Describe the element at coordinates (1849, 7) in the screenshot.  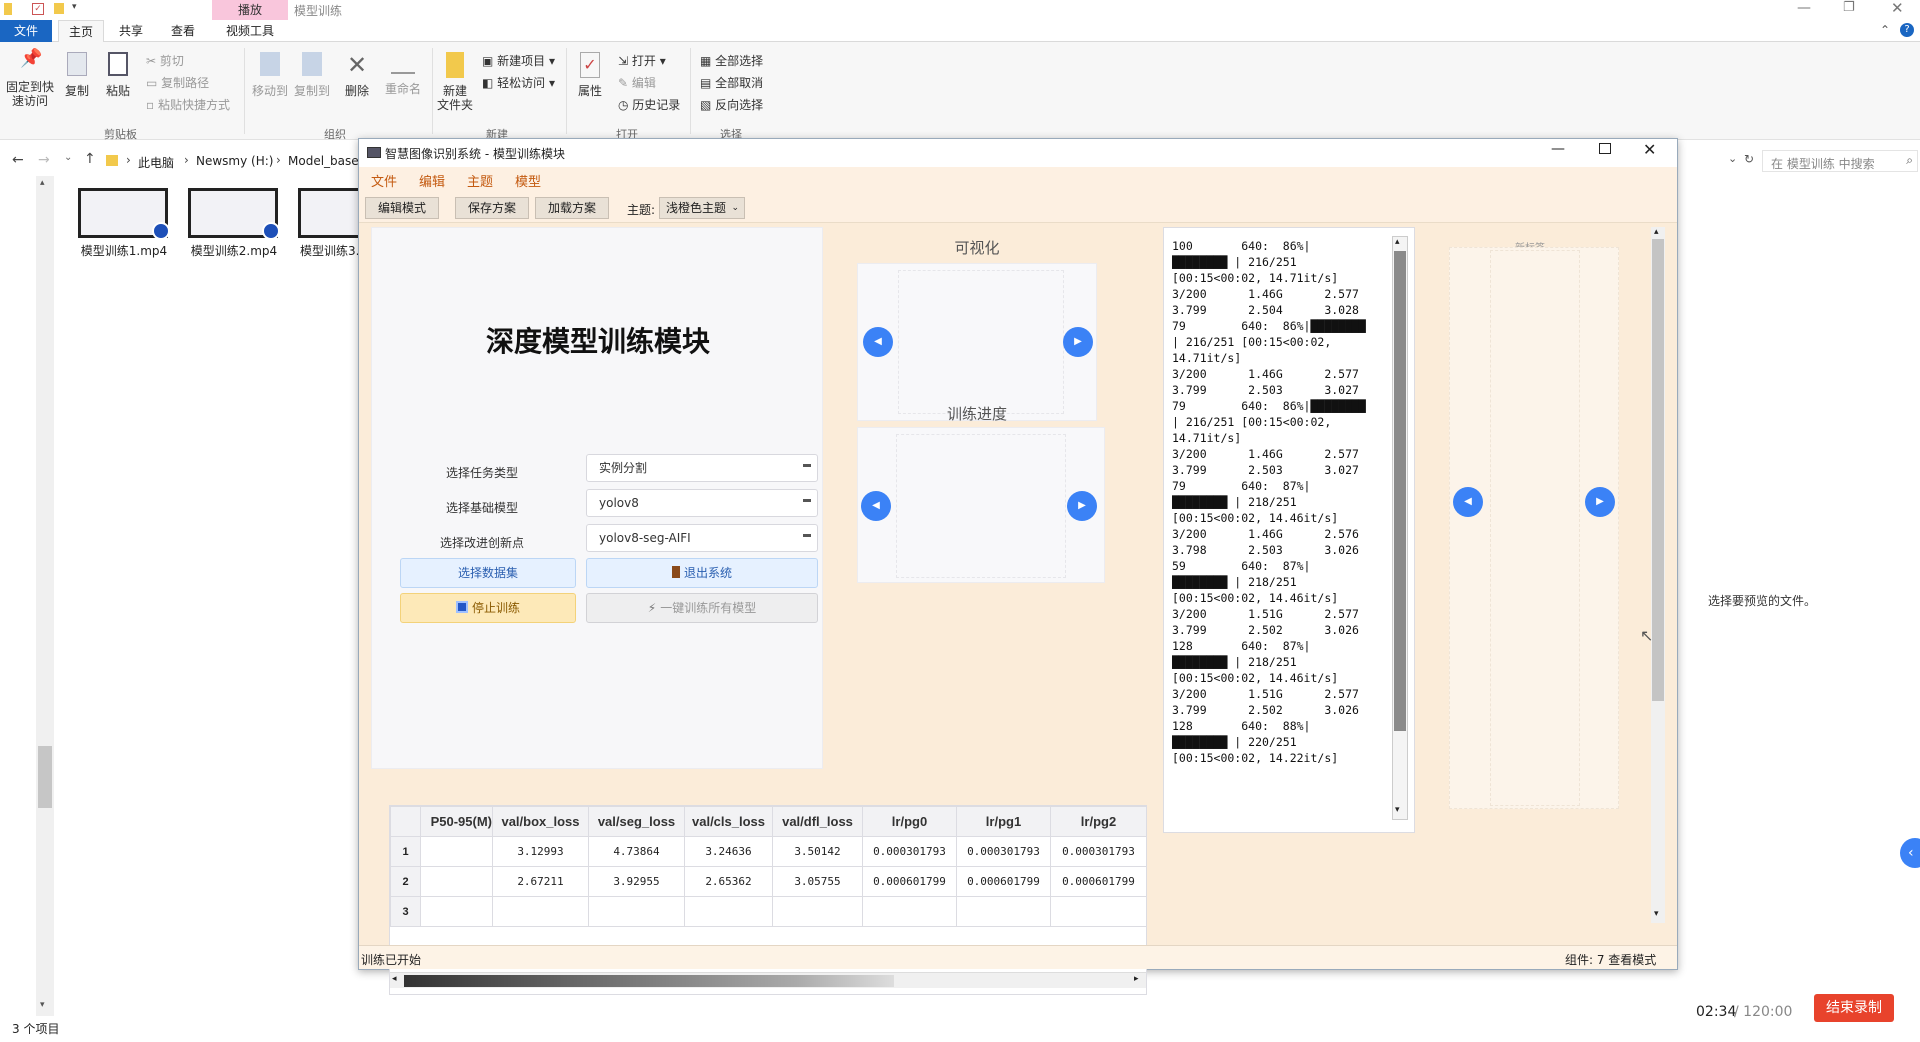
I see `restore-icon: ❐` at that location.